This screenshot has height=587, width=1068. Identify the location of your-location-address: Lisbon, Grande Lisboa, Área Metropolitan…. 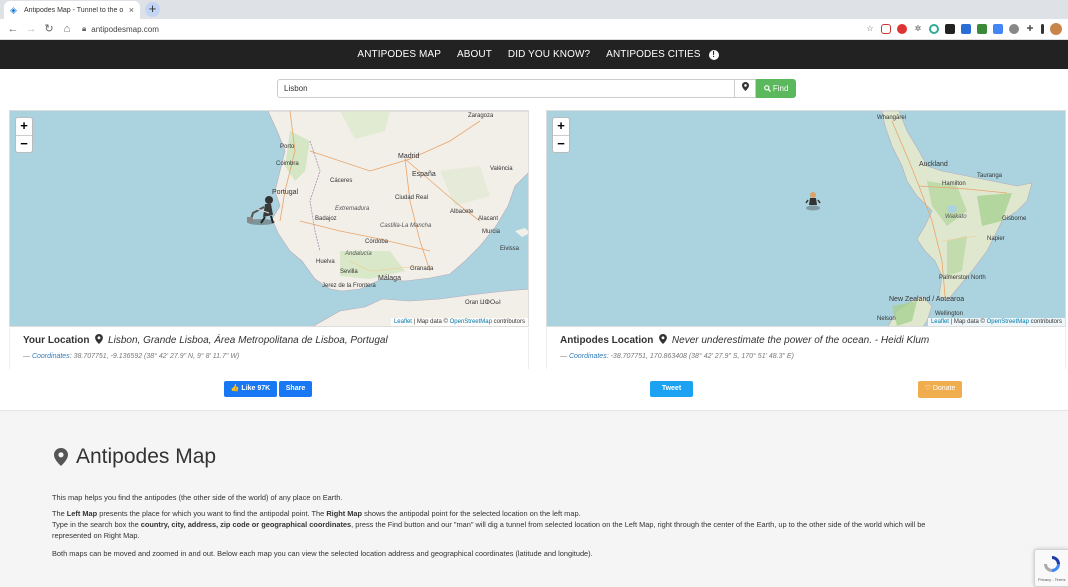
(248, 340).